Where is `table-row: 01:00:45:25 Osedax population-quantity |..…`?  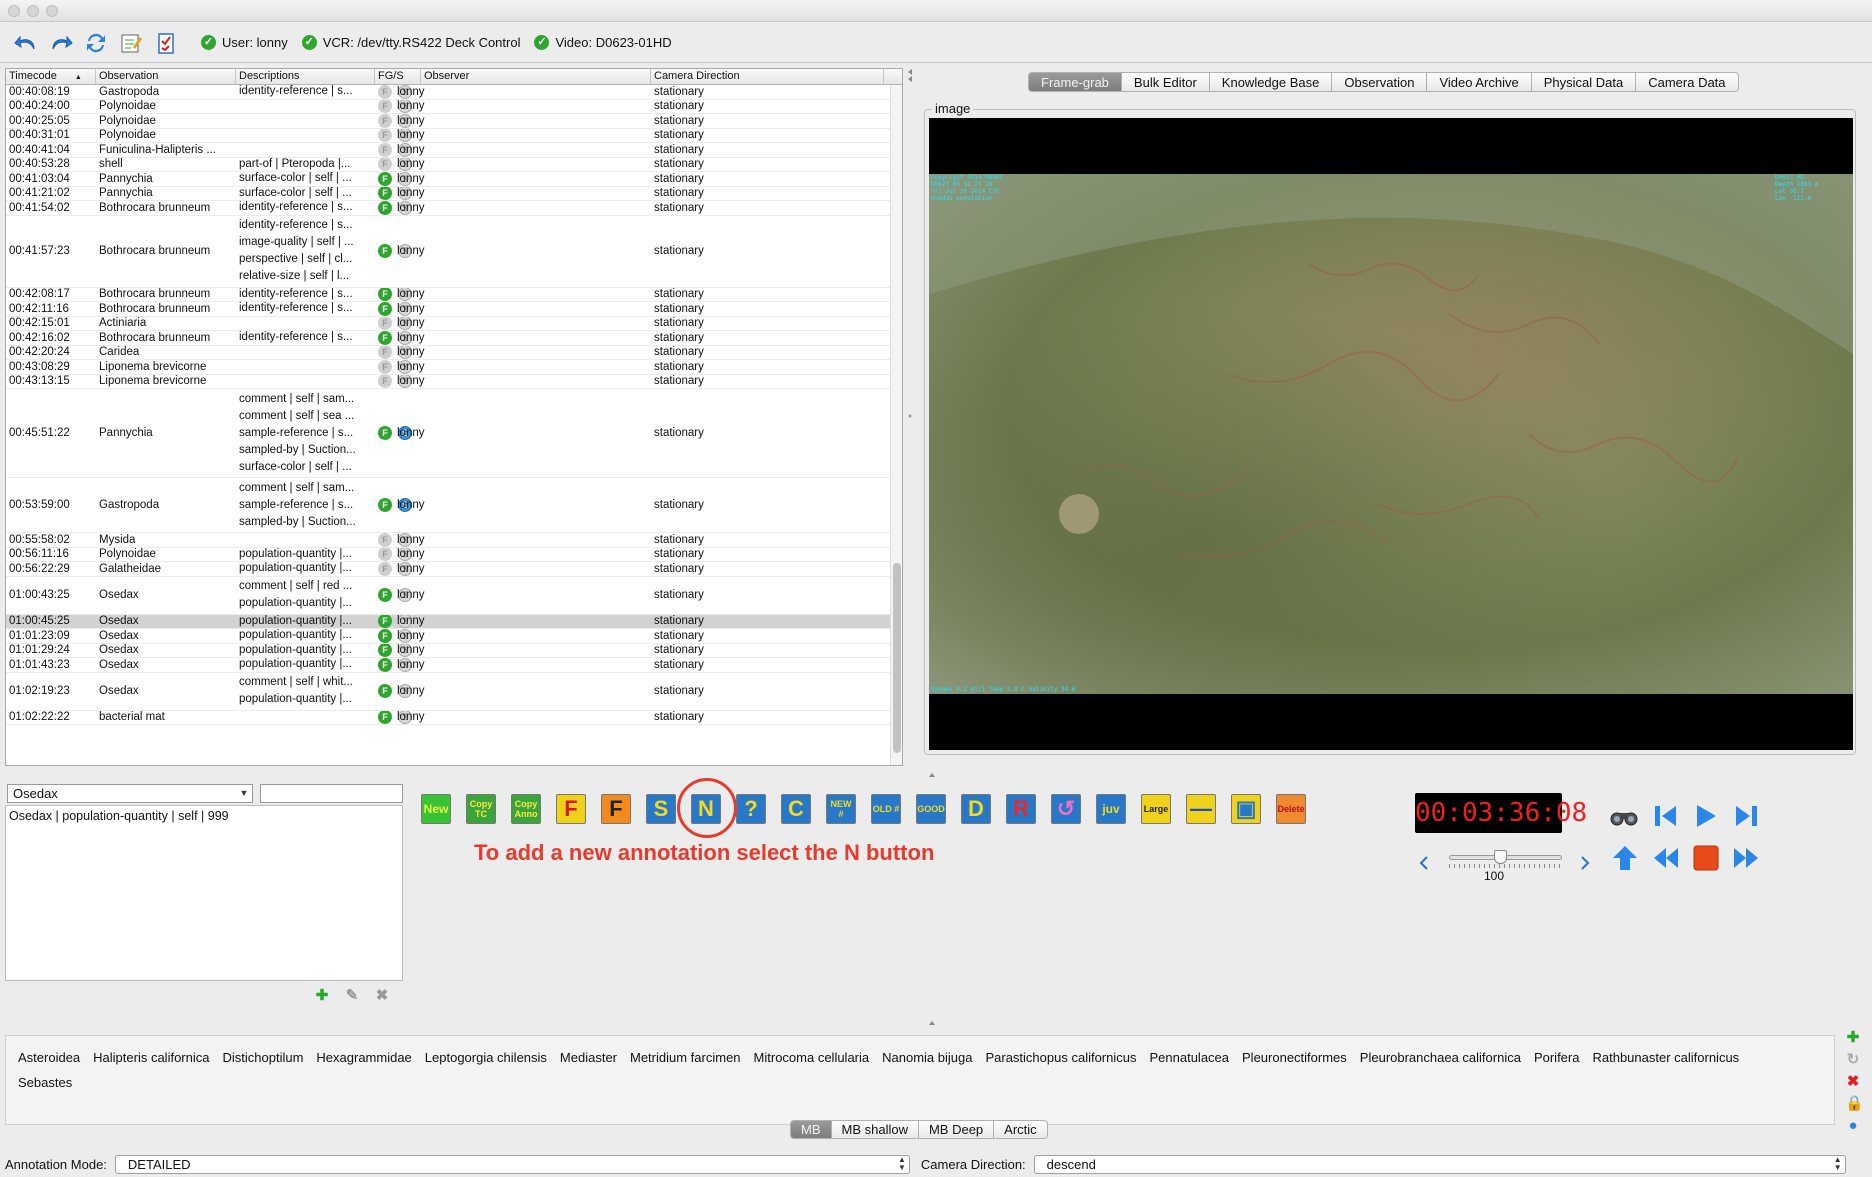 table-row: 01:00:45:25 Osedax population-quantity |..… is located at coordinates (454, 621).